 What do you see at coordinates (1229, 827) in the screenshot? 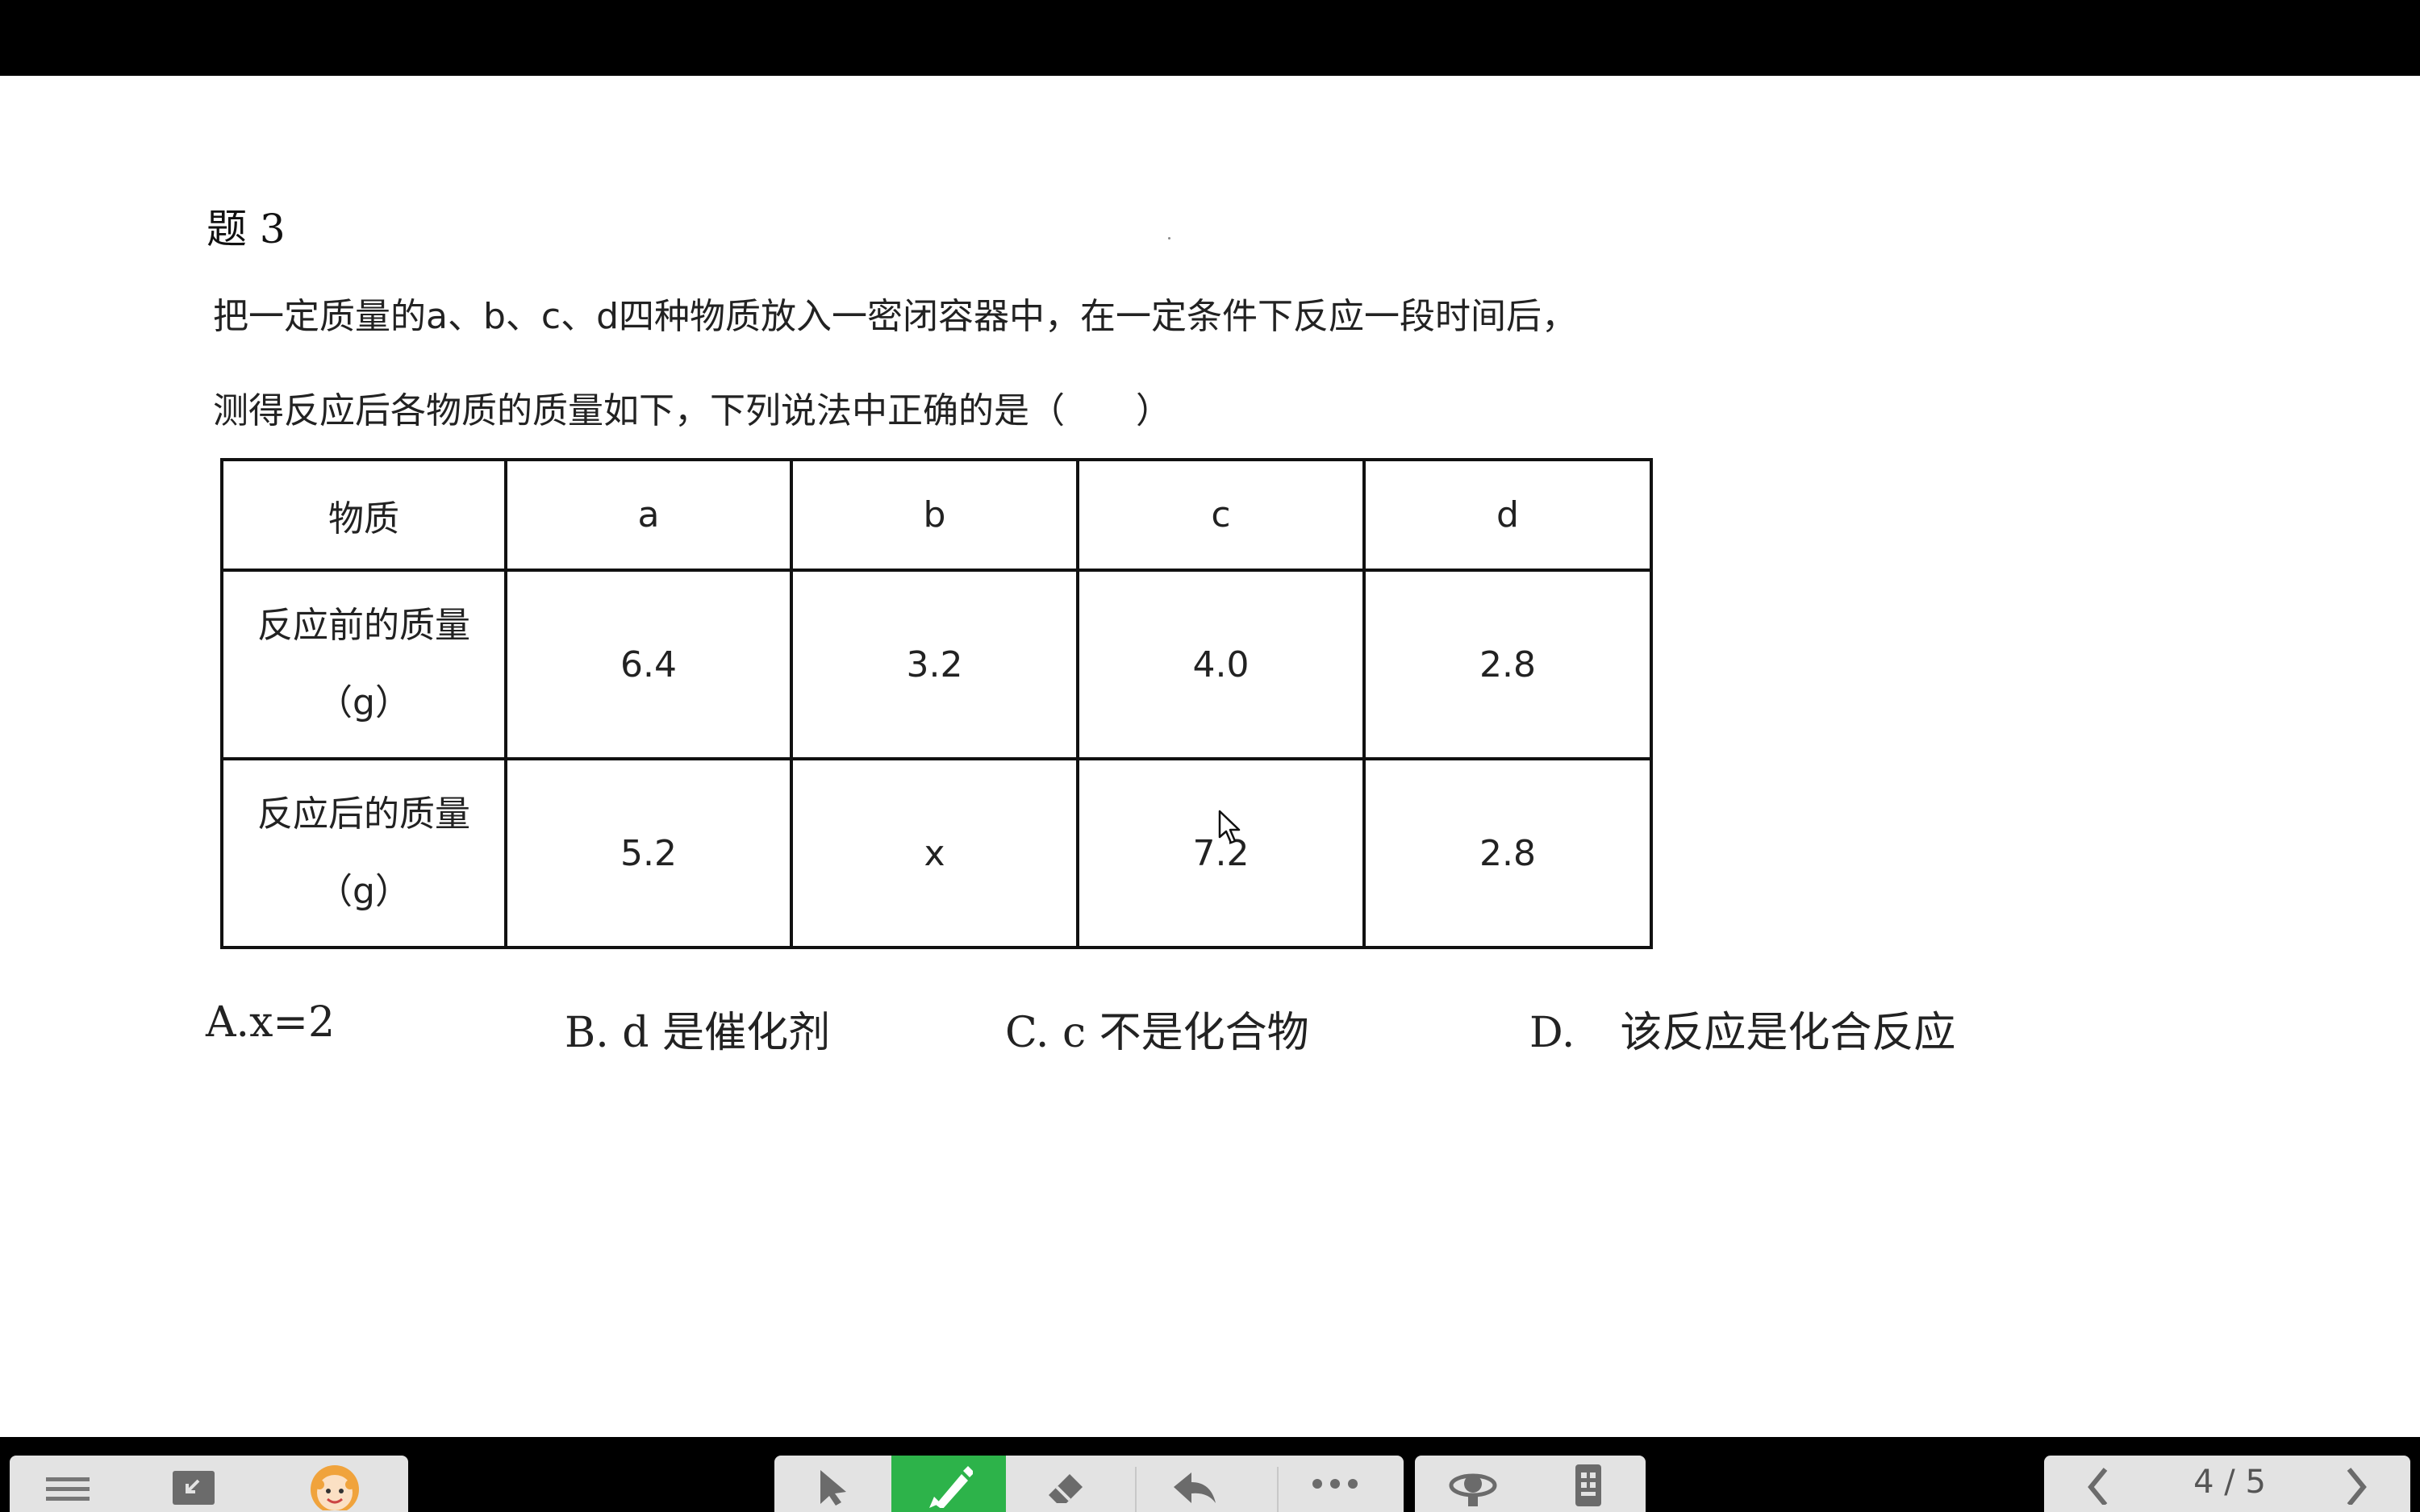
I see `mouse-cursor-icon` at bounding box center [1229, 827].